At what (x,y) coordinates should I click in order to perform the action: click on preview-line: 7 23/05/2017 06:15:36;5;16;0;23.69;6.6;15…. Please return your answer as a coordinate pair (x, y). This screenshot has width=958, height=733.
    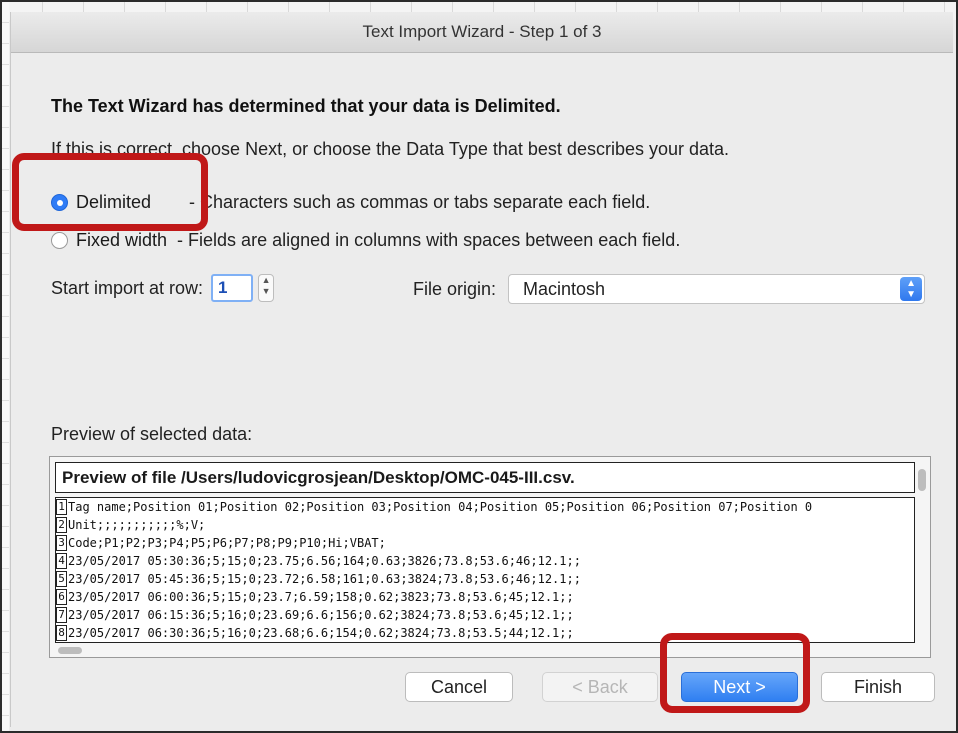
    Looking at the image, I should click on (485, 615).